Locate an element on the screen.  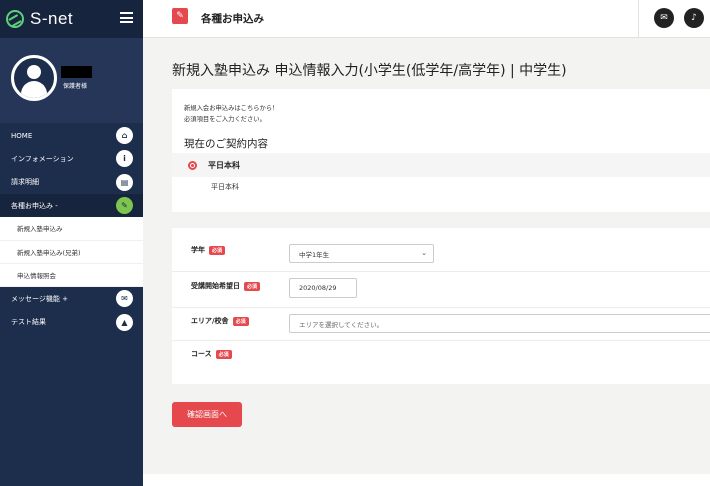
start-date-label-text: 受講開始希望日 is located at coordinates (215, 286).